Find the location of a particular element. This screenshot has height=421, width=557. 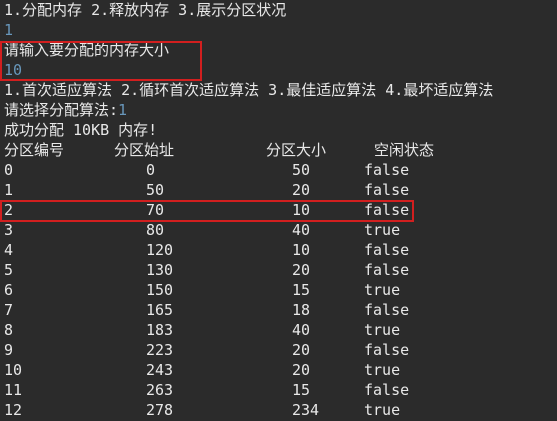

header-free-status: 空闲状态 is located at coordinates (404, 150).